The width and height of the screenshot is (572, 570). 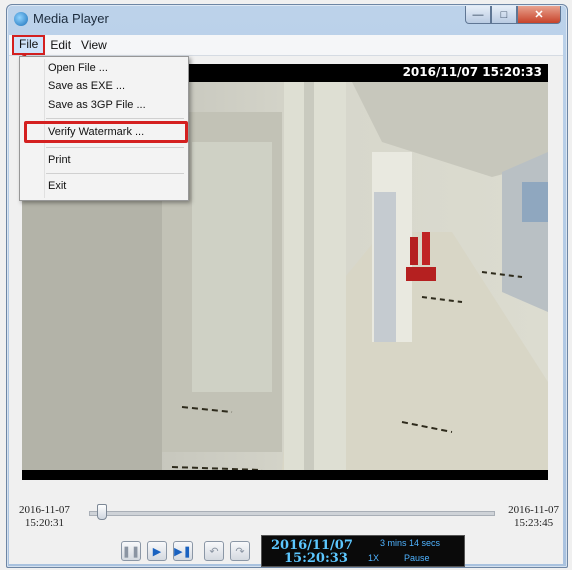 What do you see at coordinates (44, 510) in the screenshot?
I see `timeline-start-date: 2016-11-07` at bounding box center [44, 510].